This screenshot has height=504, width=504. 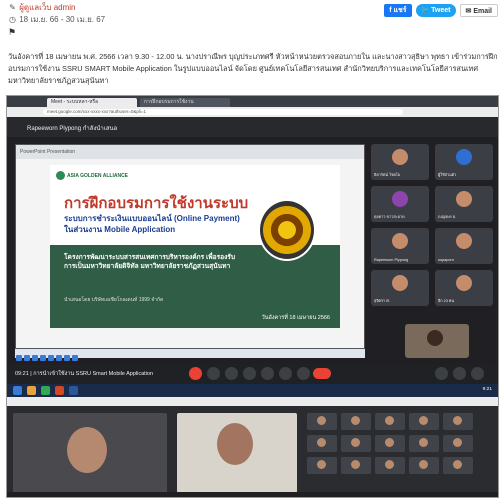 I want to click on participant-tile: อีก 23 คน, so click(x=464, y=288).